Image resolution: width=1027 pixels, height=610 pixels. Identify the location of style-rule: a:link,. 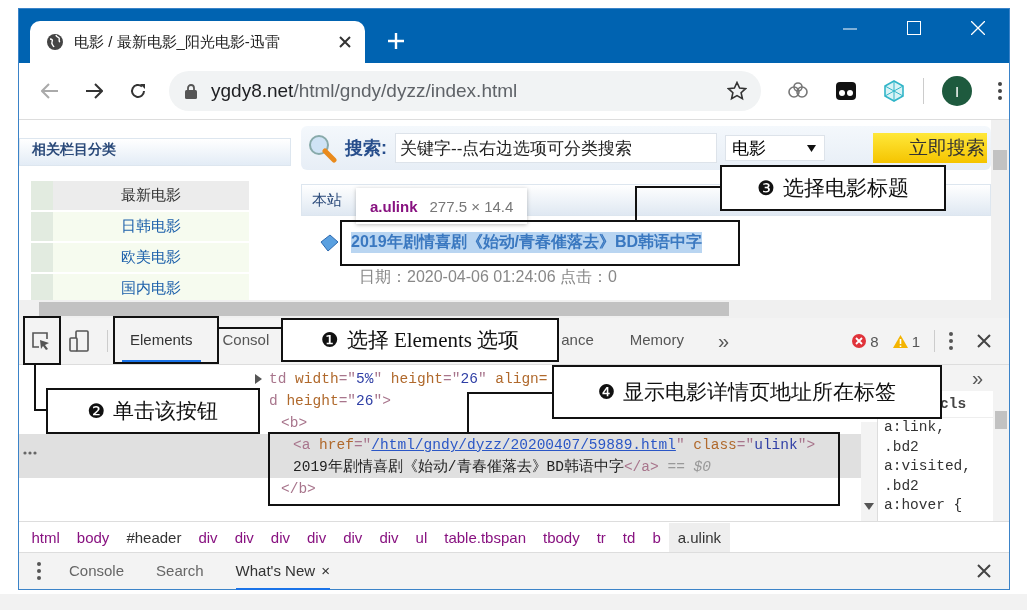
(914, 427).